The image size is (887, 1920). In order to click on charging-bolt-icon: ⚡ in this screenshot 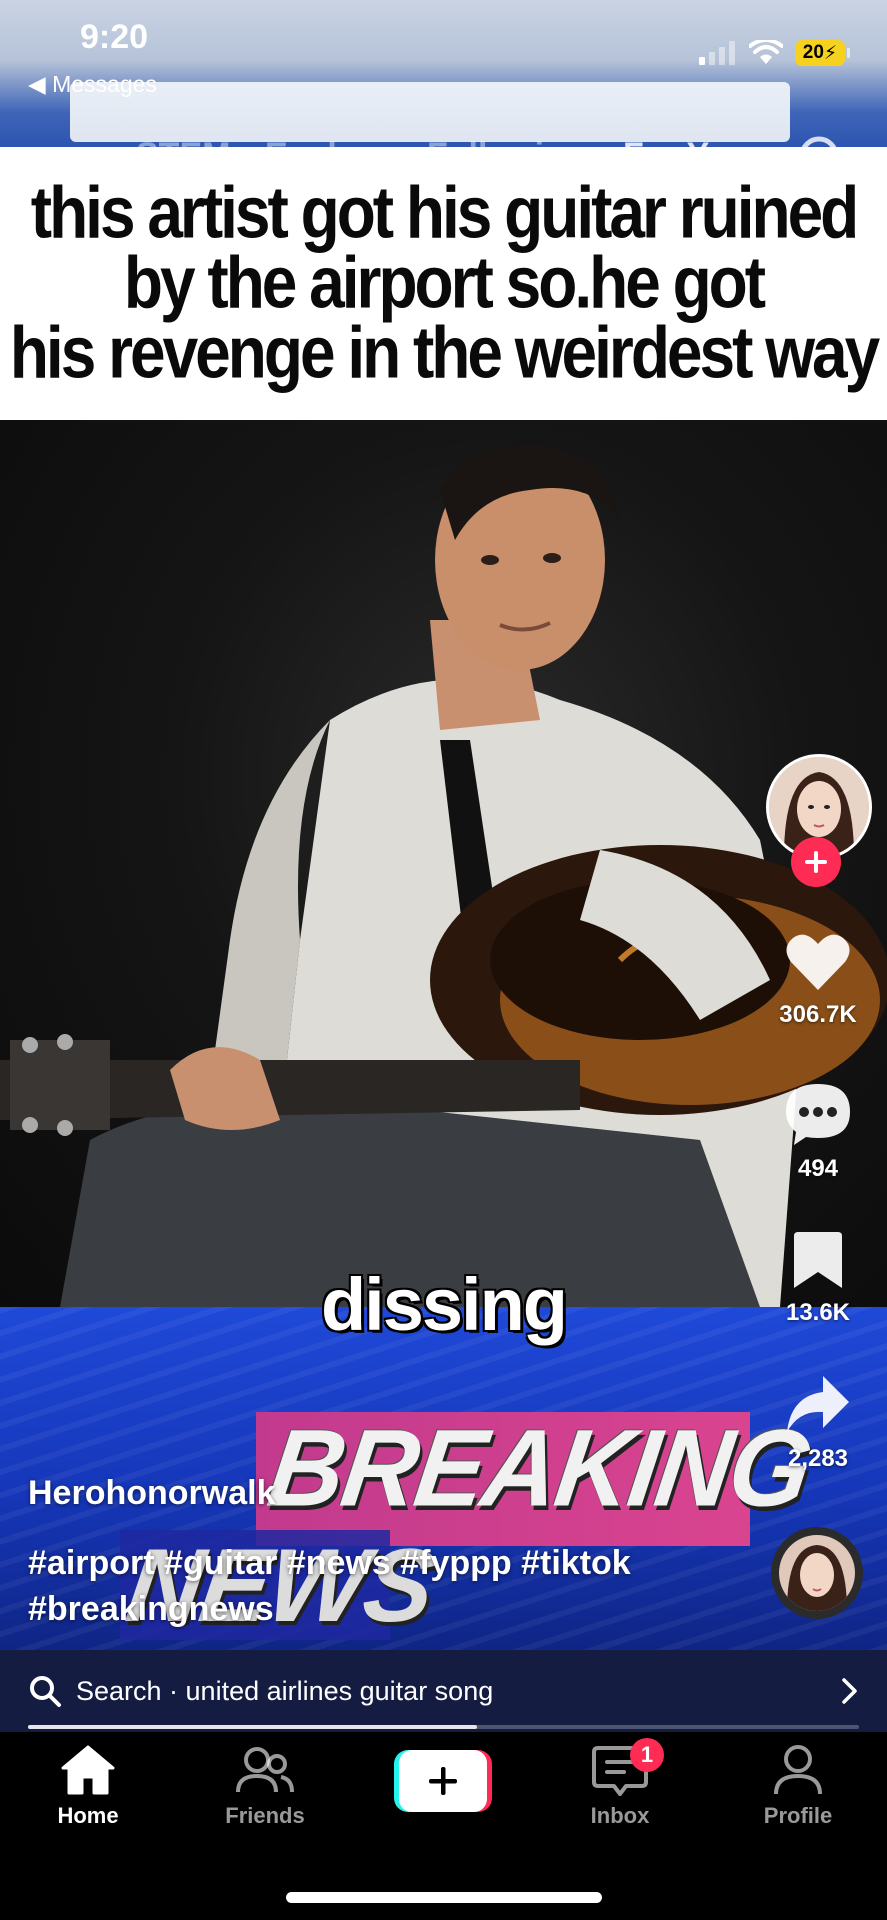, I will do `click(830, 53)`.